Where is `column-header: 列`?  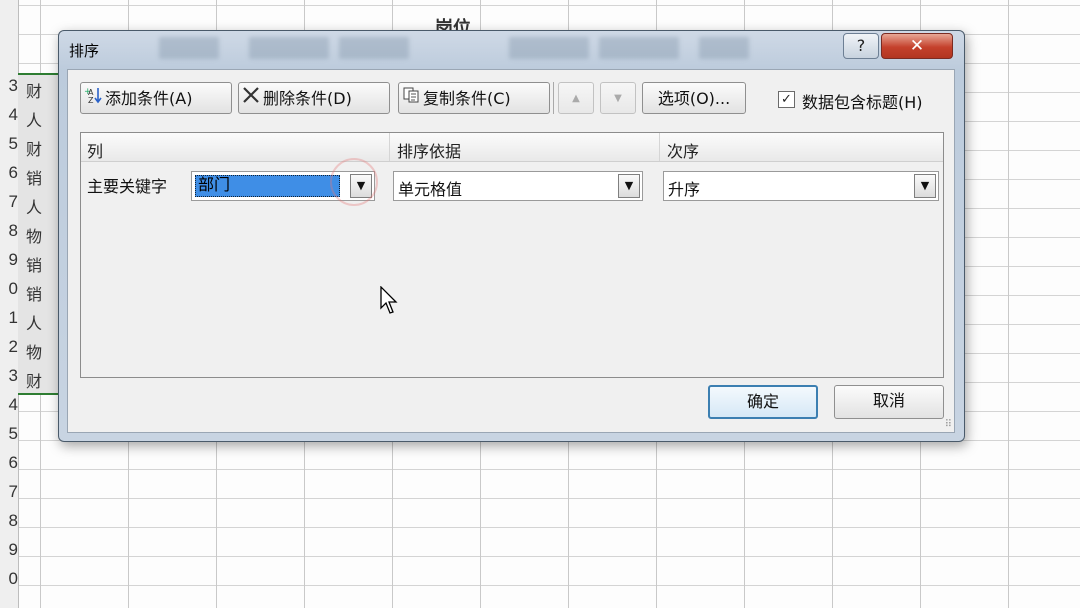 column-header: 列 is located at coordinates (95, 151).